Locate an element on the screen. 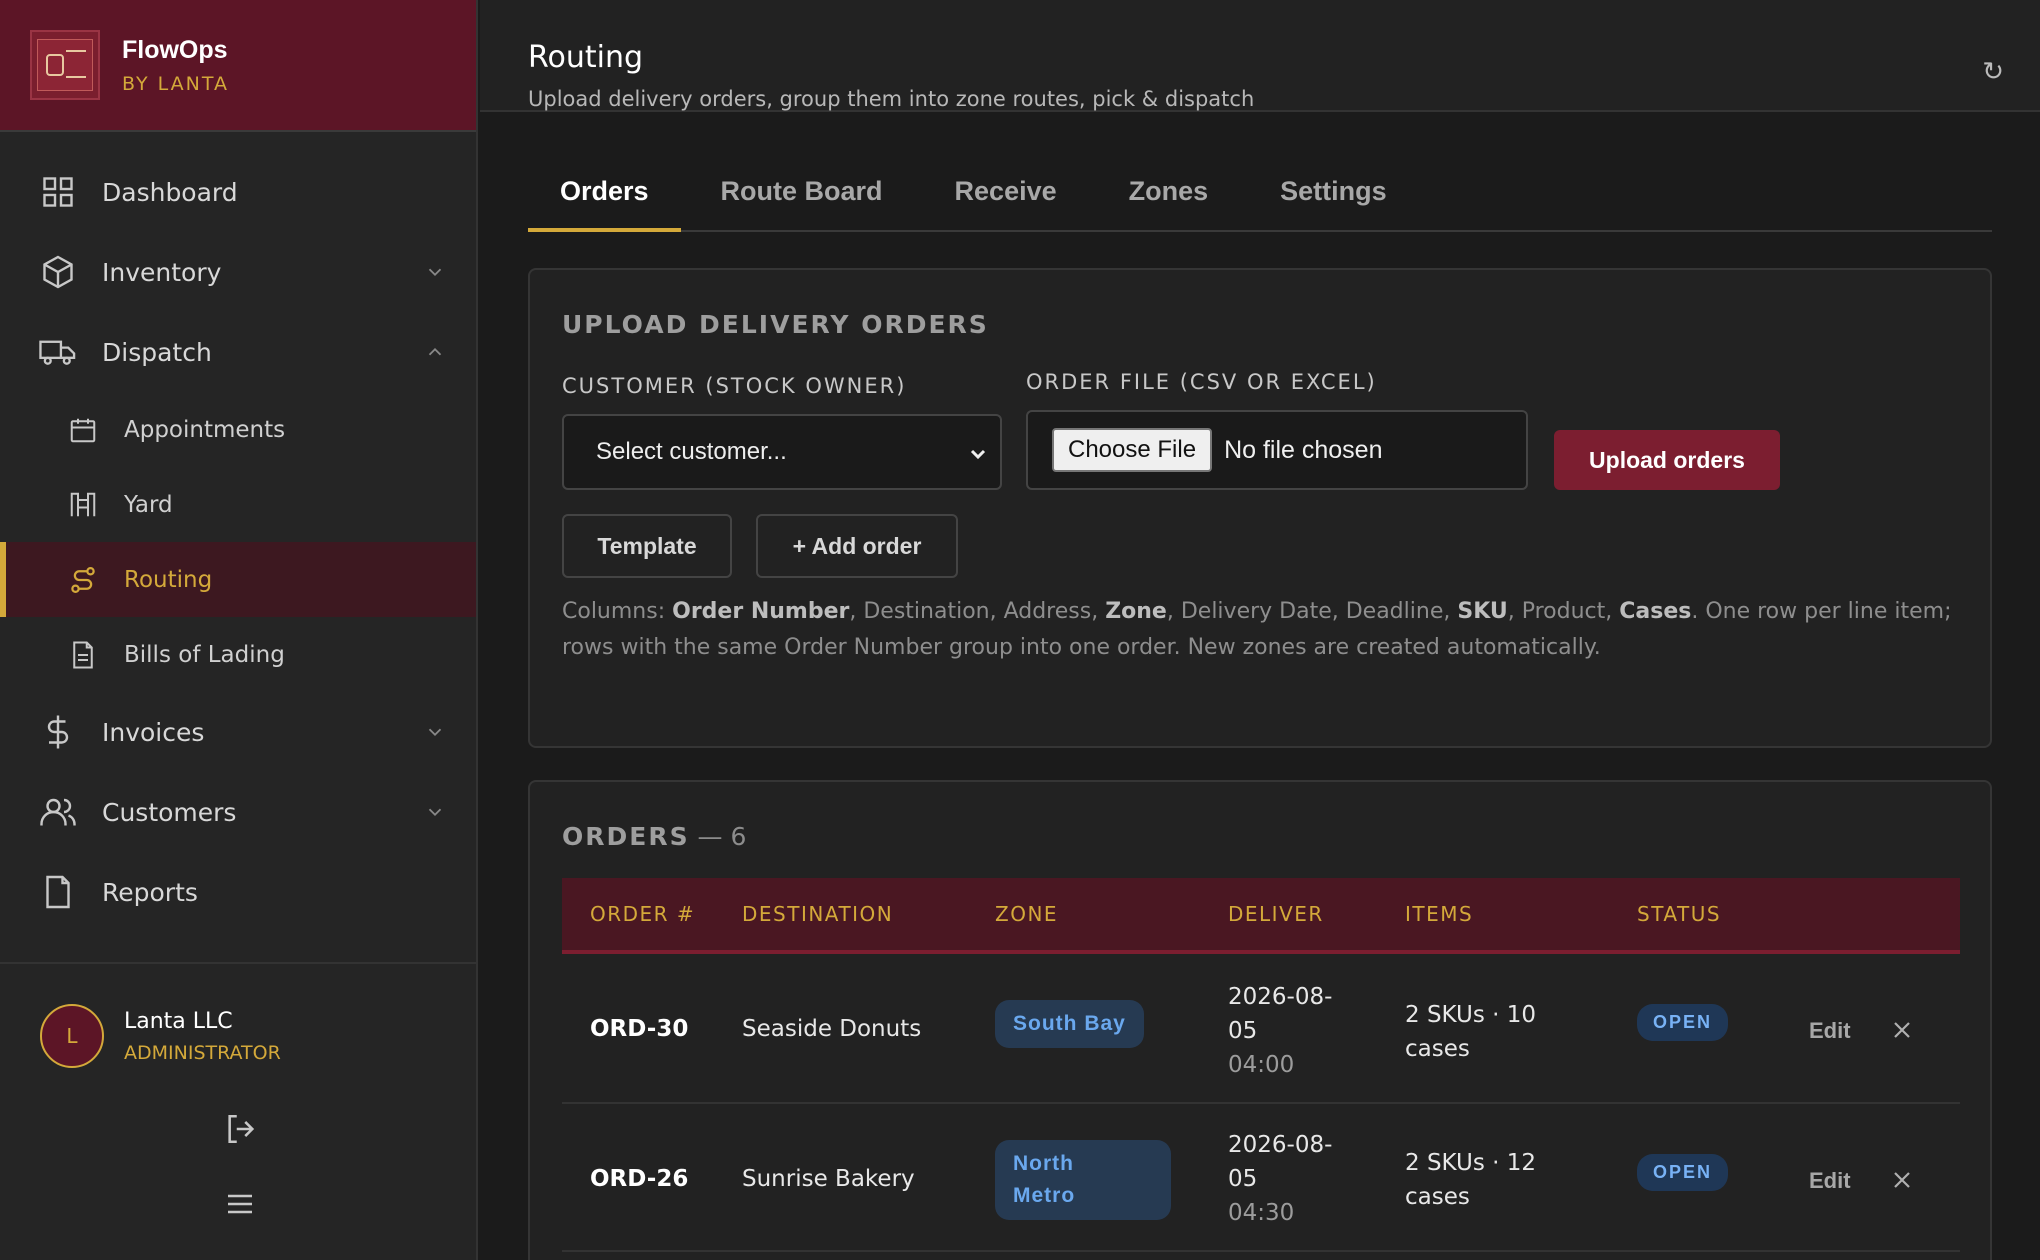  logout-icon is located at coordinates (241, 1131).